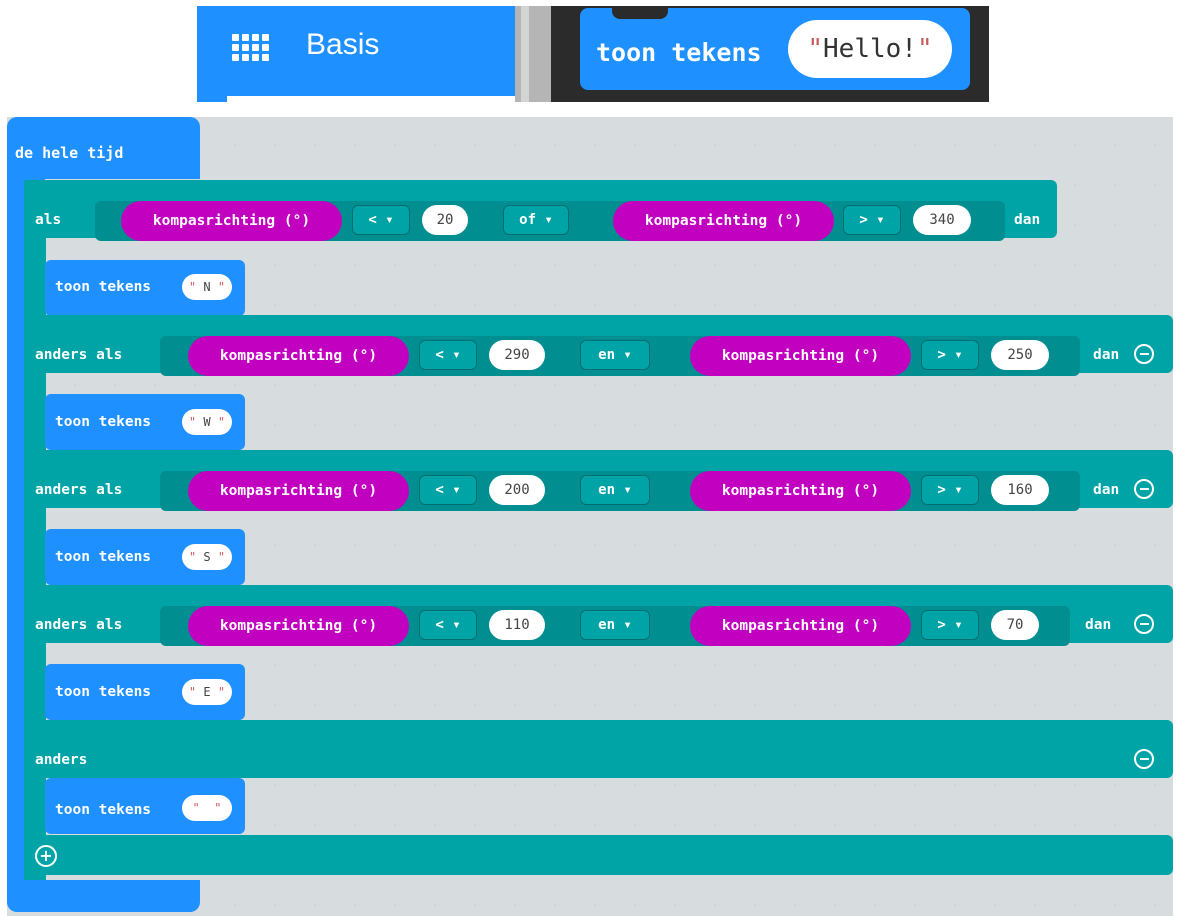 The image size is (1180, 916). I want to click on number-input: 20, so click(445, 220).